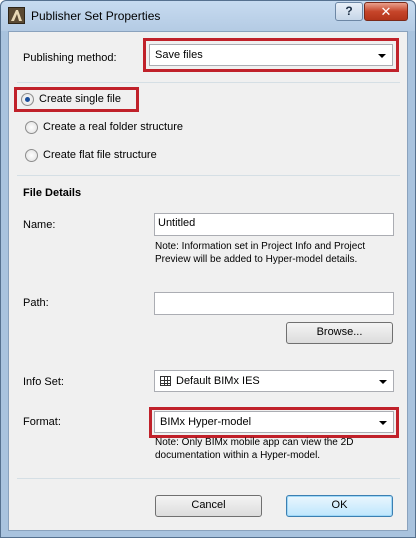 The width and height of the screenshot is (416, 538). I want to click on radio-label: Create flat file structure, so click(100, 155).